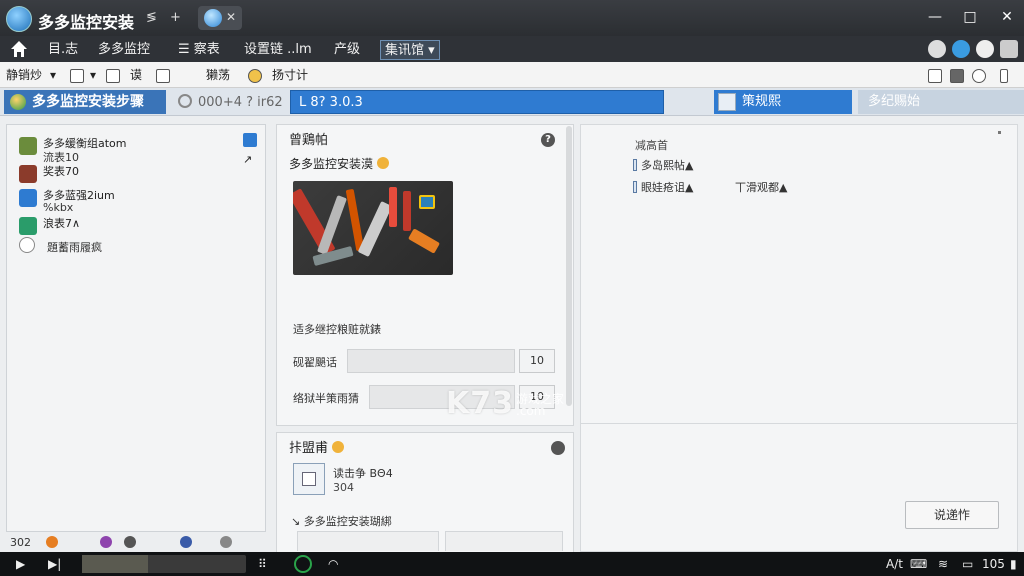 The image size is (1024, 576). What do you see at coordinates (163, 75) in the screenshot?
I see `toolbar-doc-icon` at bounding box center [163, 75].